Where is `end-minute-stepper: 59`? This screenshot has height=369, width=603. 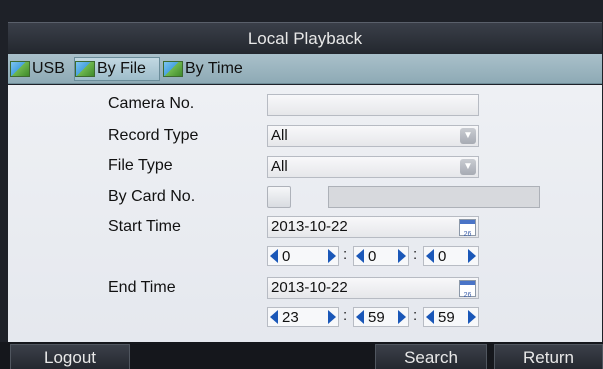
end-minute-stepper: 59 is located at coordinates (381, 317).